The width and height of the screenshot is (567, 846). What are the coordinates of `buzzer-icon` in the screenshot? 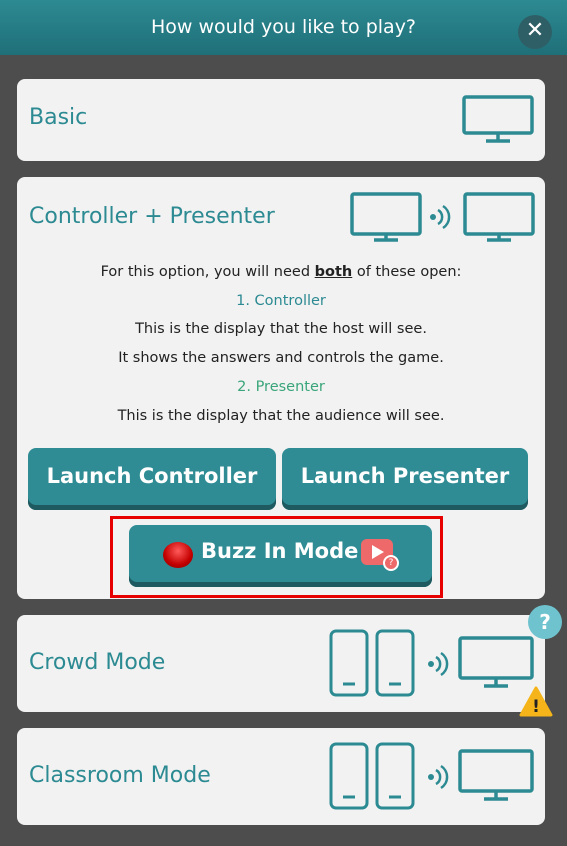 It's located at (178, 555).